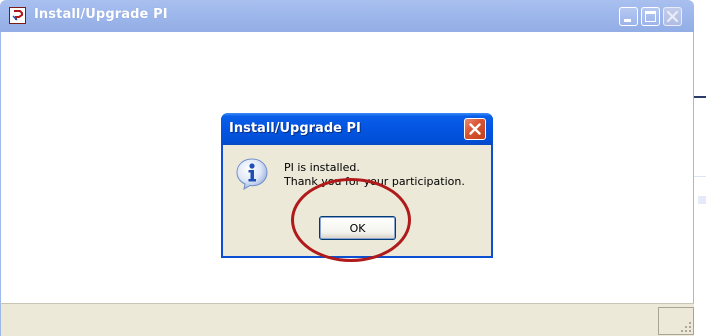 The width and height of the screenshot is (706, 336). What do you see at coordinates (252, 174) in the screenshot?
I see `info-icon` at bounding box center [252, 174].